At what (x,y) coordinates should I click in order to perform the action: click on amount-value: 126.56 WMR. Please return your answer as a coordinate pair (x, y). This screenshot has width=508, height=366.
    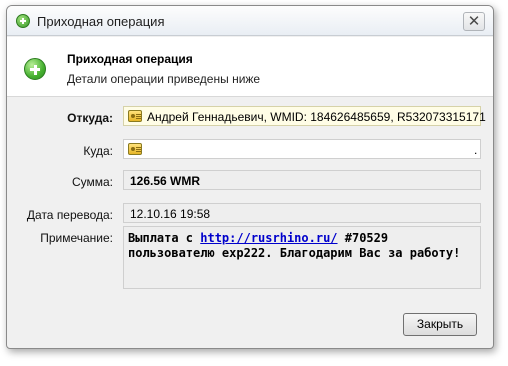
    Looking at the image, I should click on (165, 181).